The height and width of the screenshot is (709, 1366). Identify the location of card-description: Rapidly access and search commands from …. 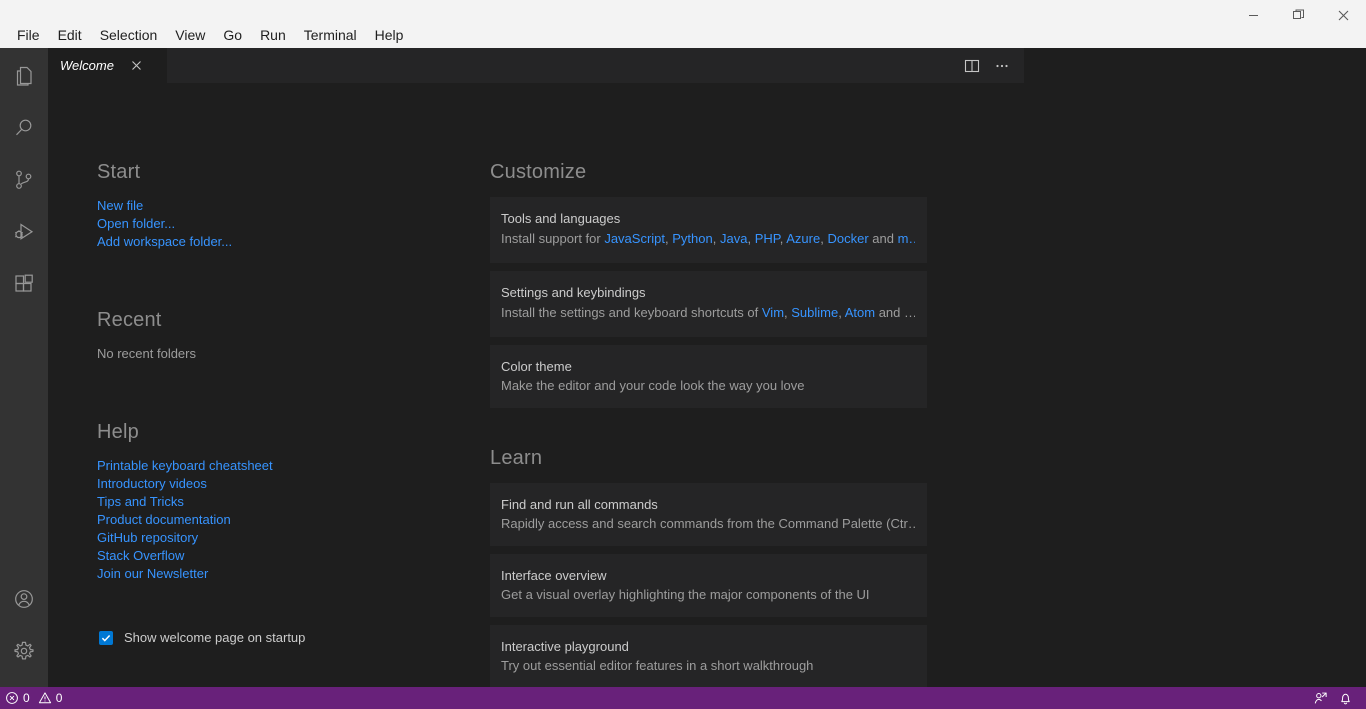
(708, 523).